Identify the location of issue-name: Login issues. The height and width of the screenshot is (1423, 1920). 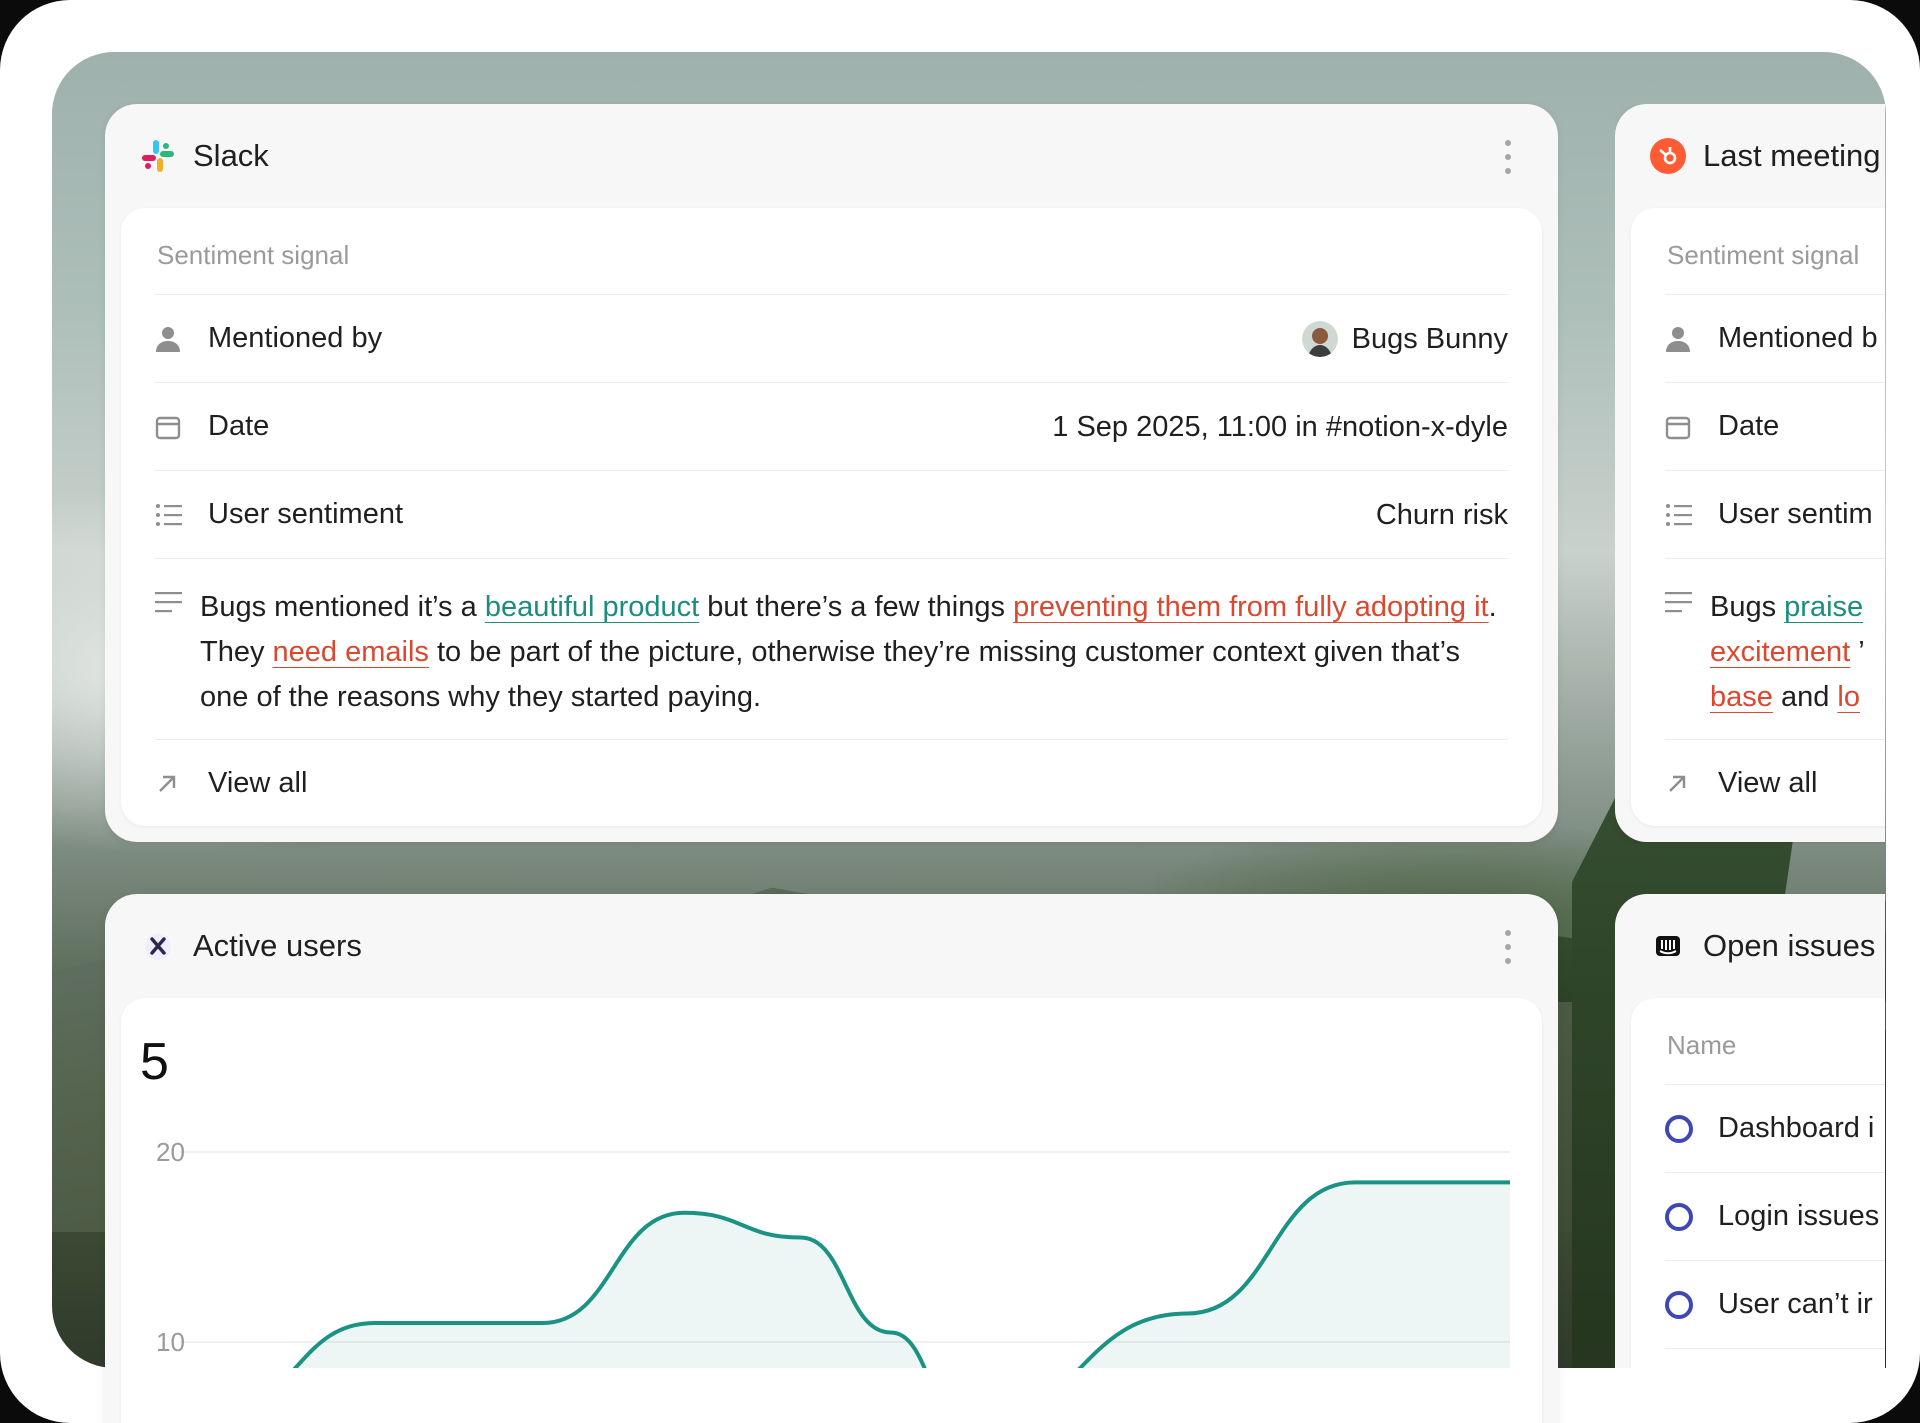
(1799, 1216).